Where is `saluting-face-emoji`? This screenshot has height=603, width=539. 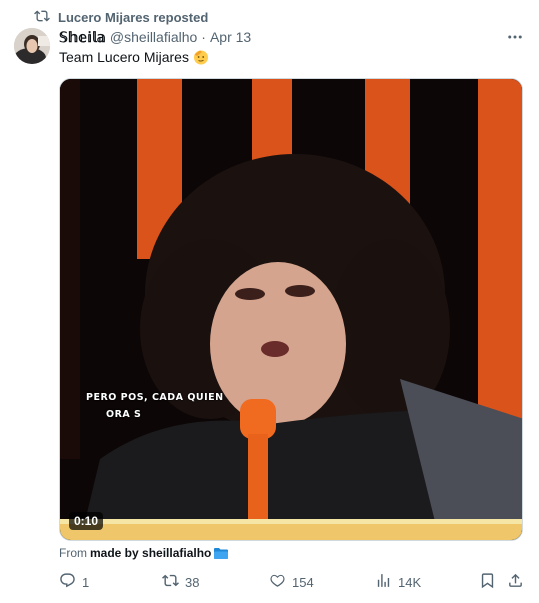
saluting-face-emoji is located at coordinates (201, 57).